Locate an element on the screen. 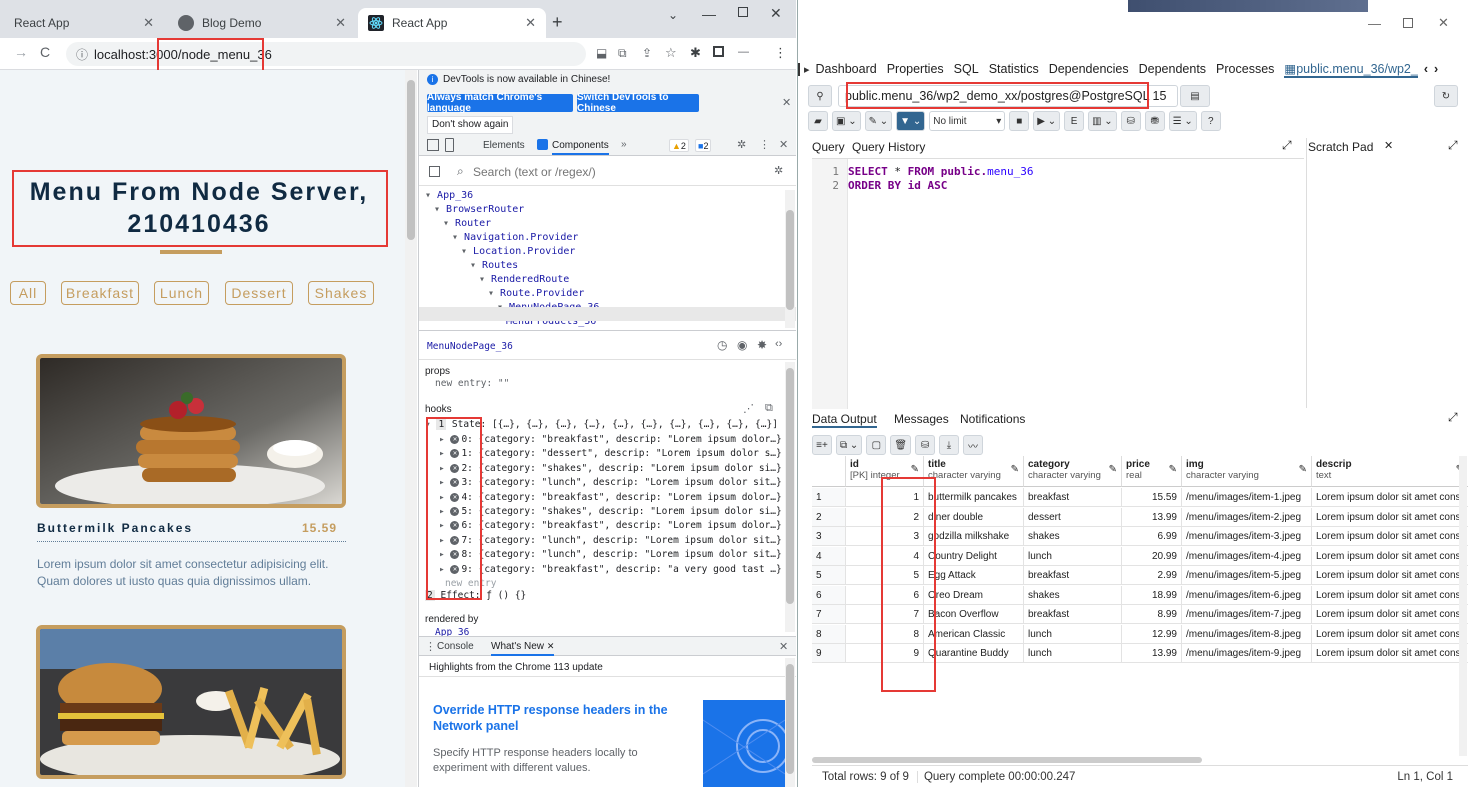 The width and height of the screenshot is (1468, 787). column-header-title: title character varying ✎ is located at coordinates (974, 471).